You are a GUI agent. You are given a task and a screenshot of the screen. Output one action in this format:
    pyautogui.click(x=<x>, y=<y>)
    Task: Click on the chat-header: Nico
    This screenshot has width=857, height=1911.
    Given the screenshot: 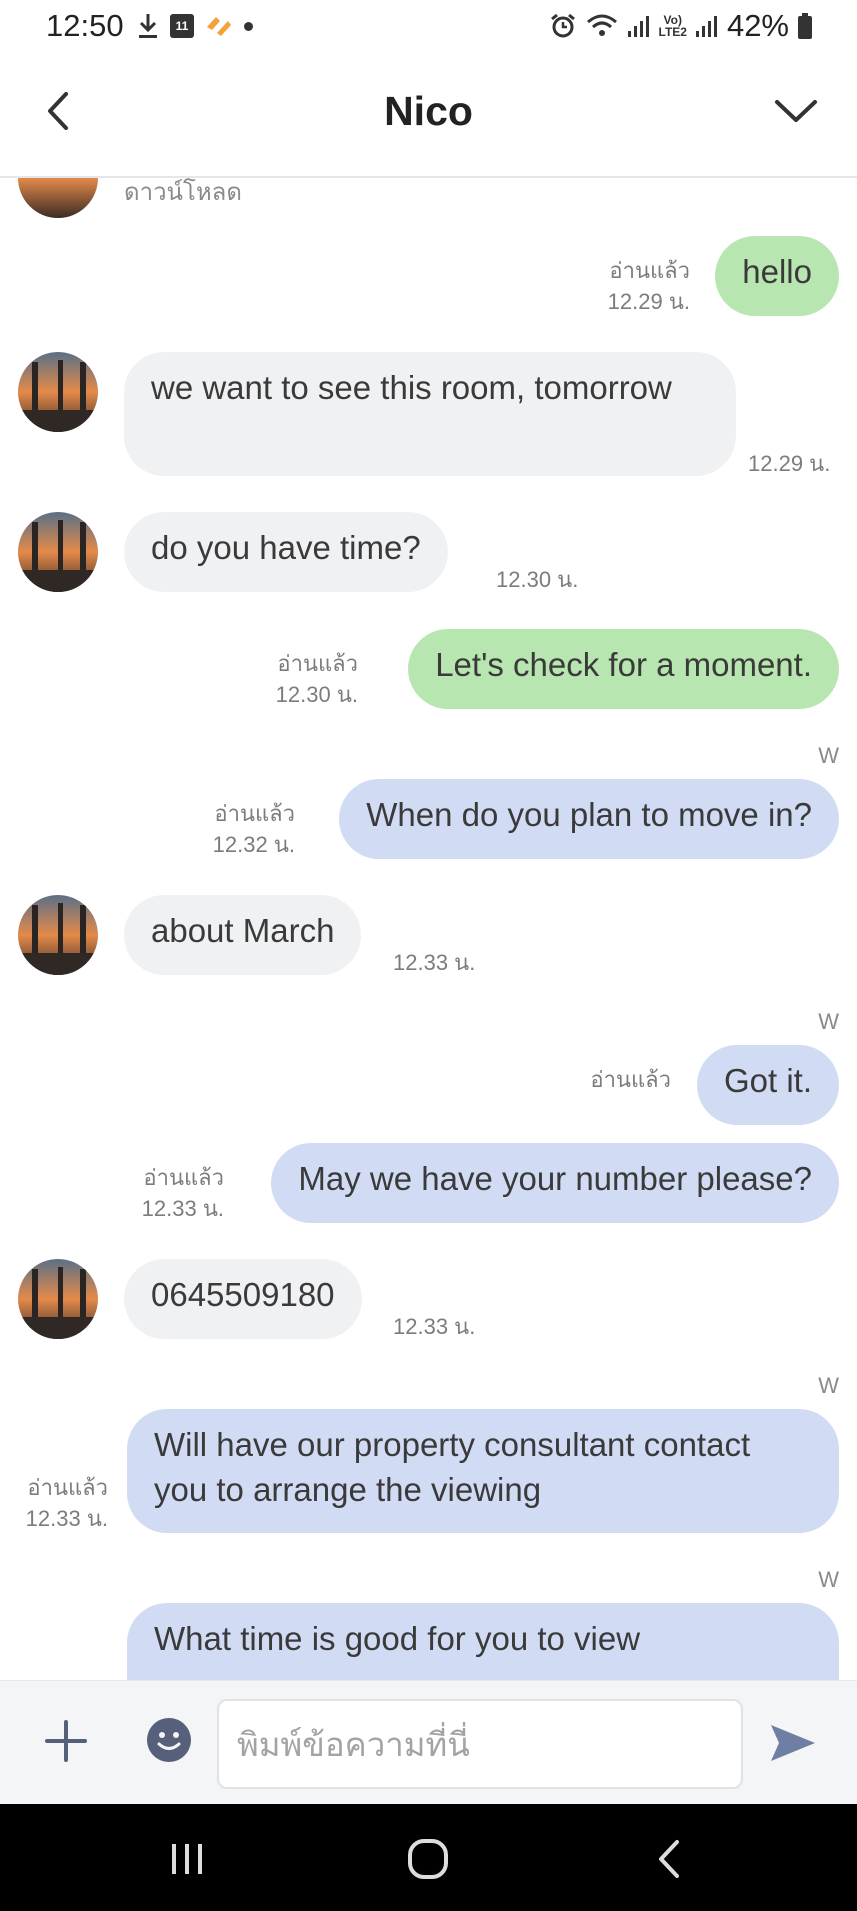 What is the action you would take?
    pyautogui.click(x=428, y=115)
    